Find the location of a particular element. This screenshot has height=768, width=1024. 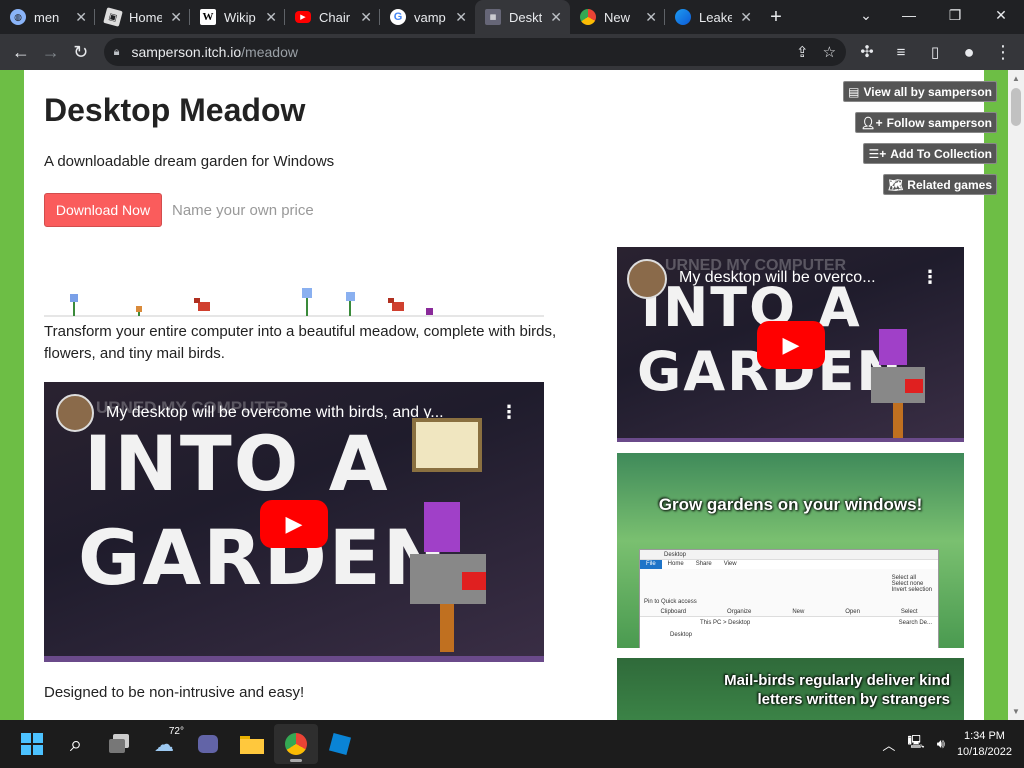

screenshot-caption: Grow gardens on your windows! is located at coordinates (790, 504).